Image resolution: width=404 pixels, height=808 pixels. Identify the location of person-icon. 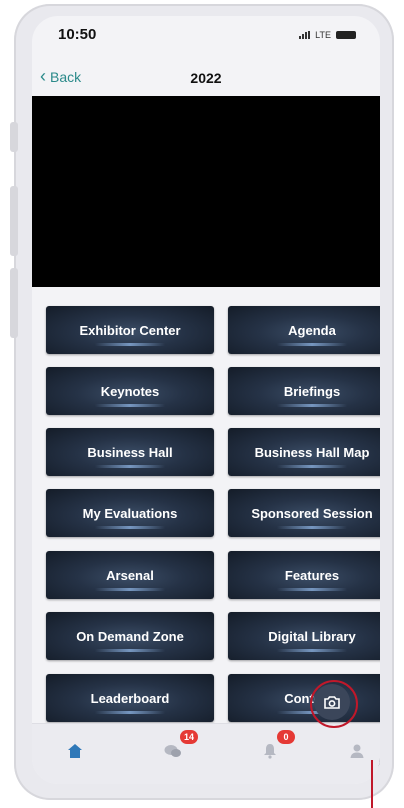
(357, 751).